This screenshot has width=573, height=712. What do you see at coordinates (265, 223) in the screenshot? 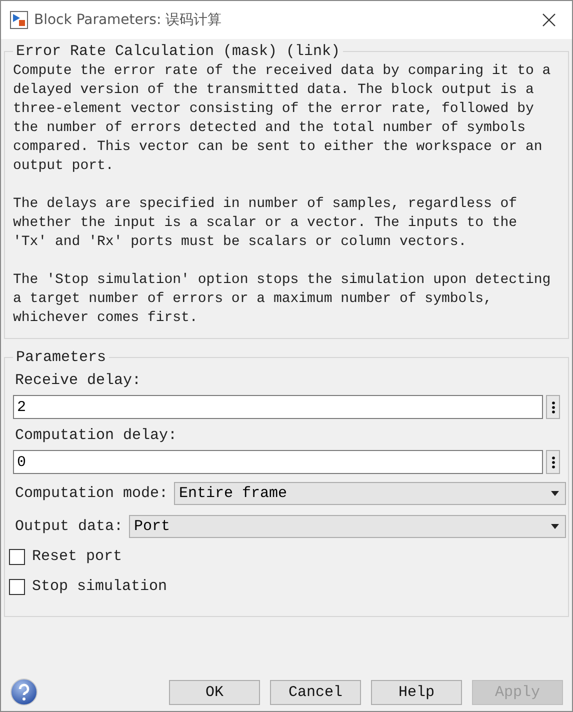
I see `description-text: The delays are specified in number of samples, regardless of whether the input is a scalar or a vector. The inputs to the 'Tx' and 'Rx' ports must be scalars or column vectors.` at bounding box center [265, 223].